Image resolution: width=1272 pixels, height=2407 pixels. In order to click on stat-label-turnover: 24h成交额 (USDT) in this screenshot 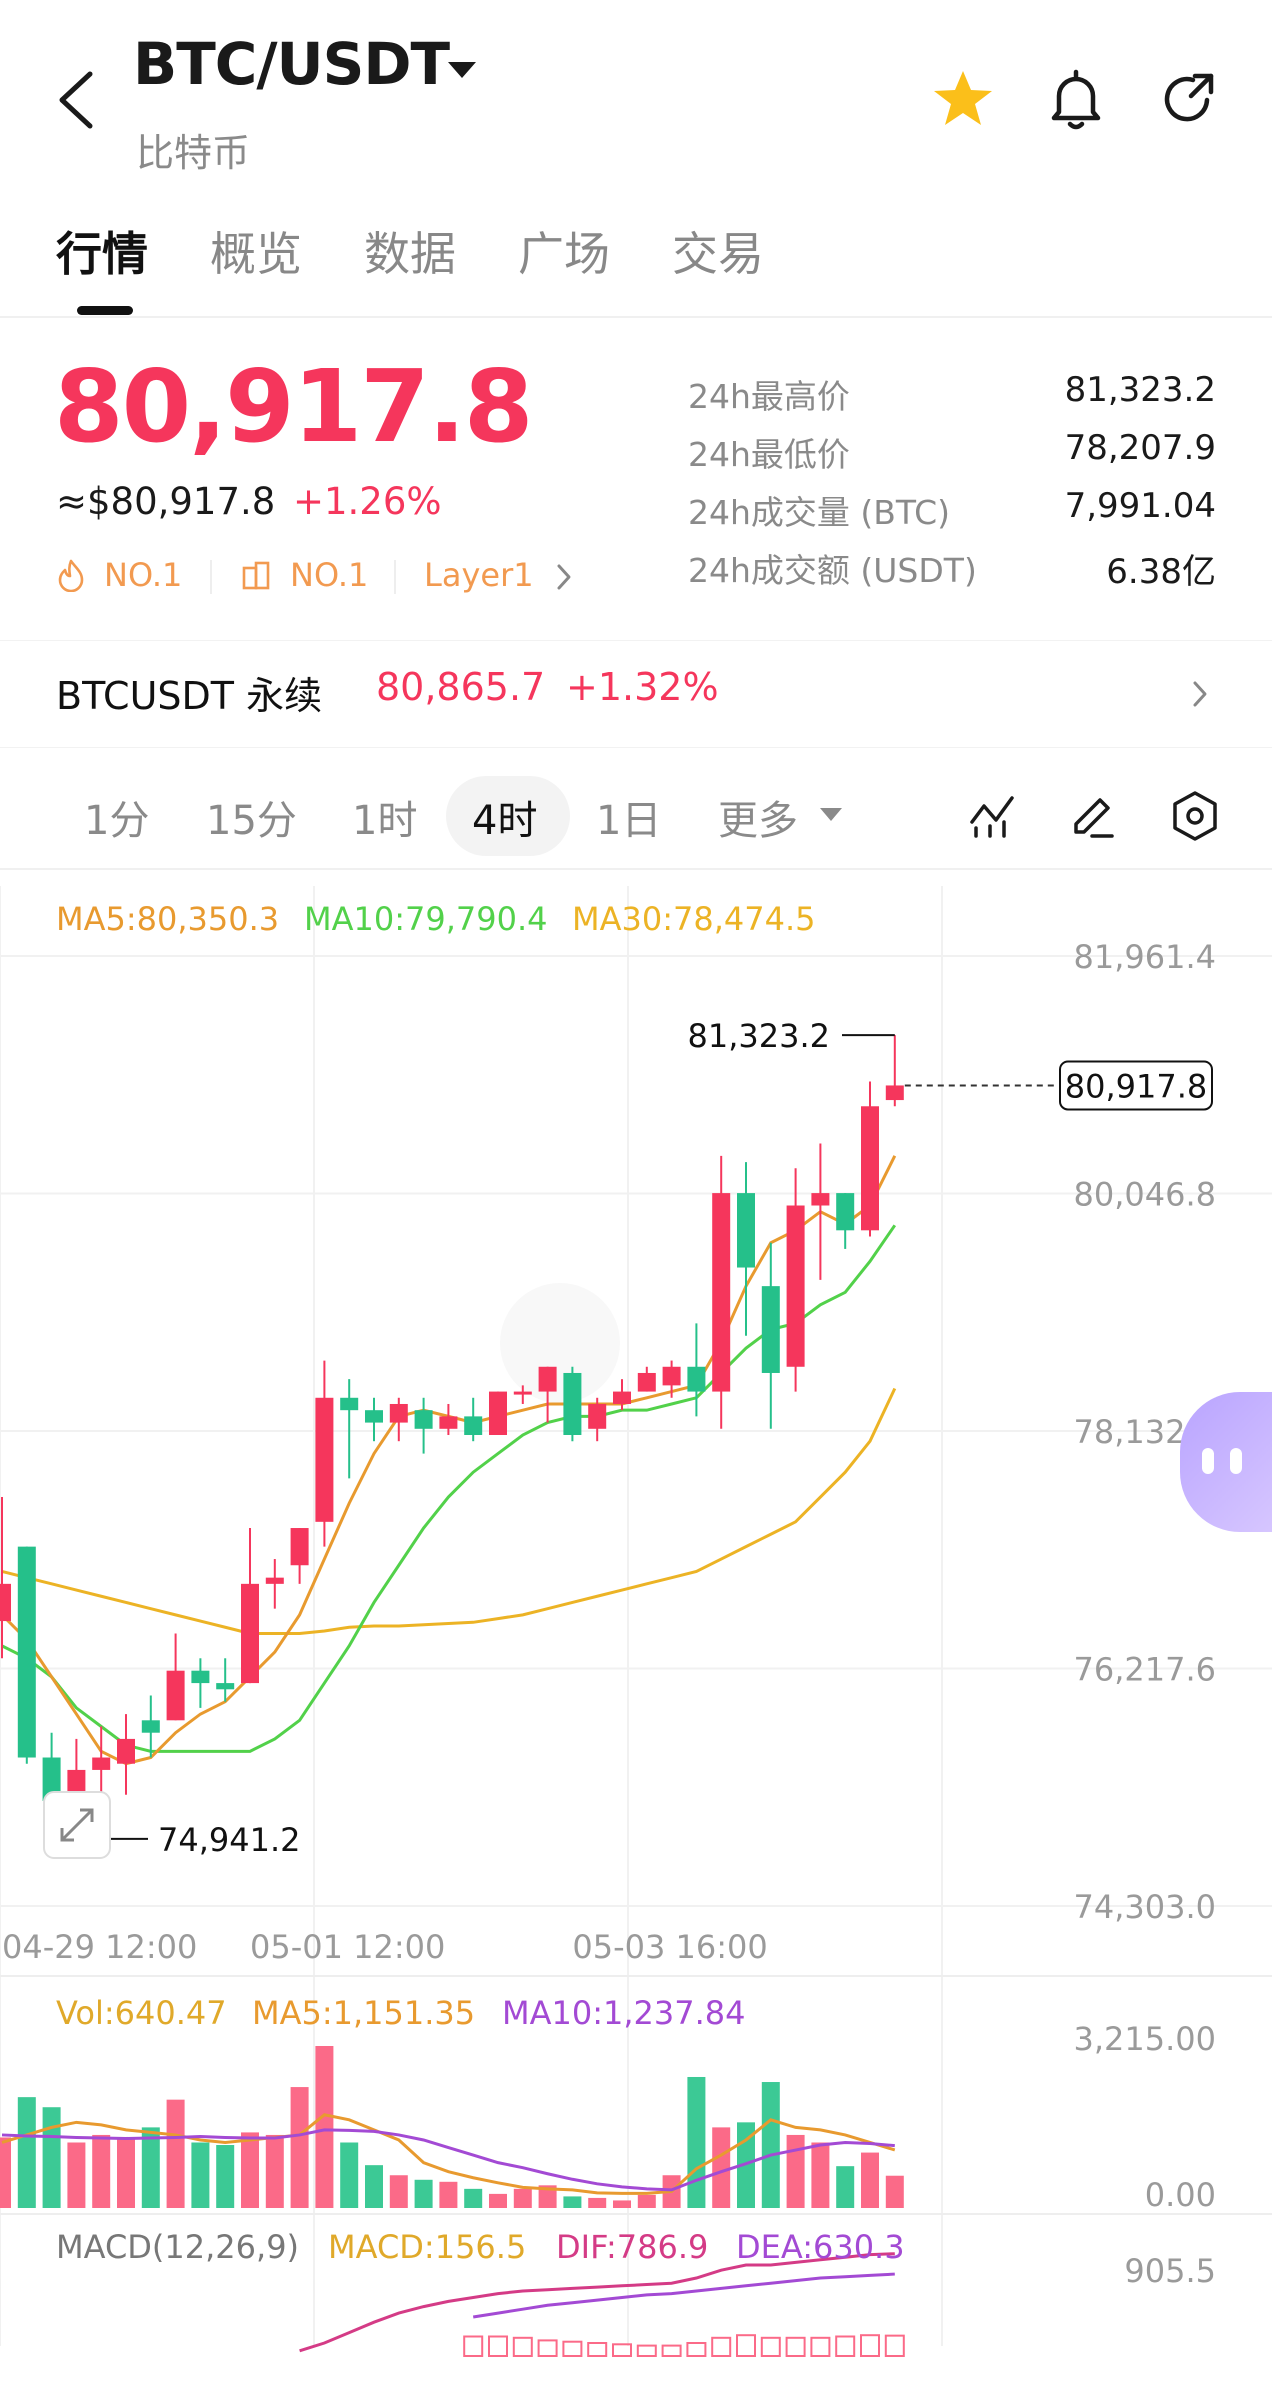, I will do `click(832, 570)`.